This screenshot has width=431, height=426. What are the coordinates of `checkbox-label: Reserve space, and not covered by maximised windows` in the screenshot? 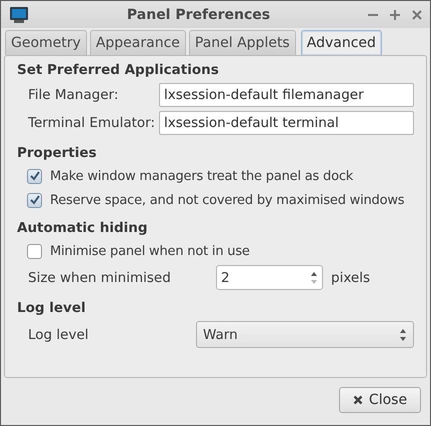 It's located at (227, 200).